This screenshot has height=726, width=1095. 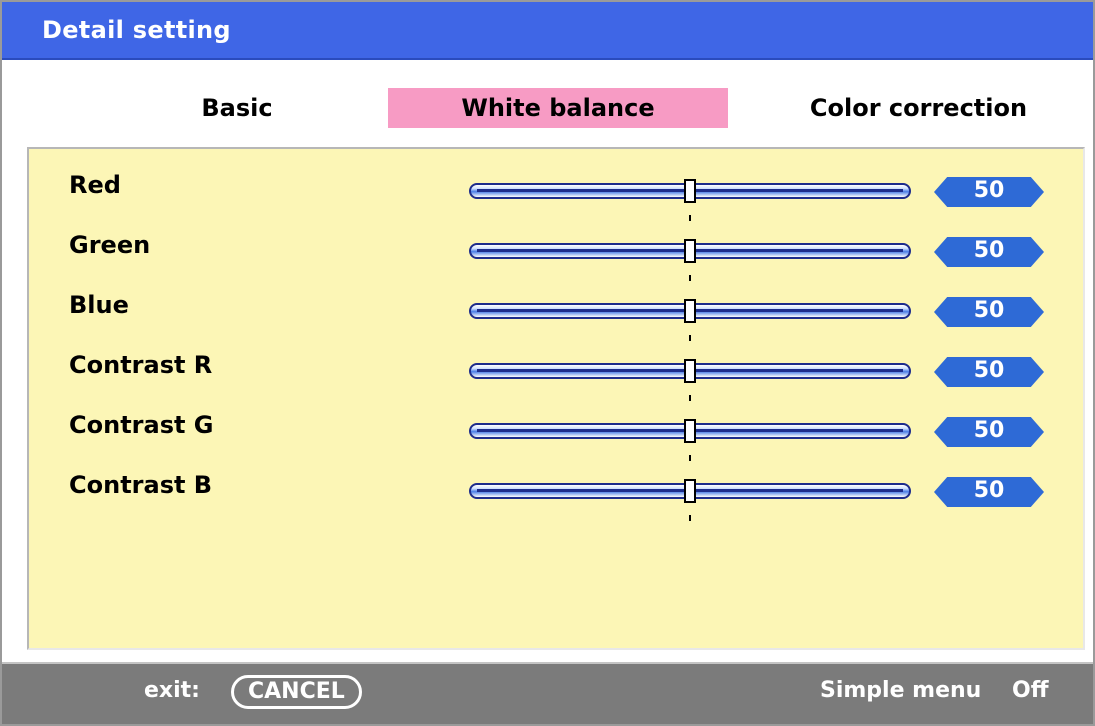 I want to click on setting-label: Blue, so click(x=99, y=305).